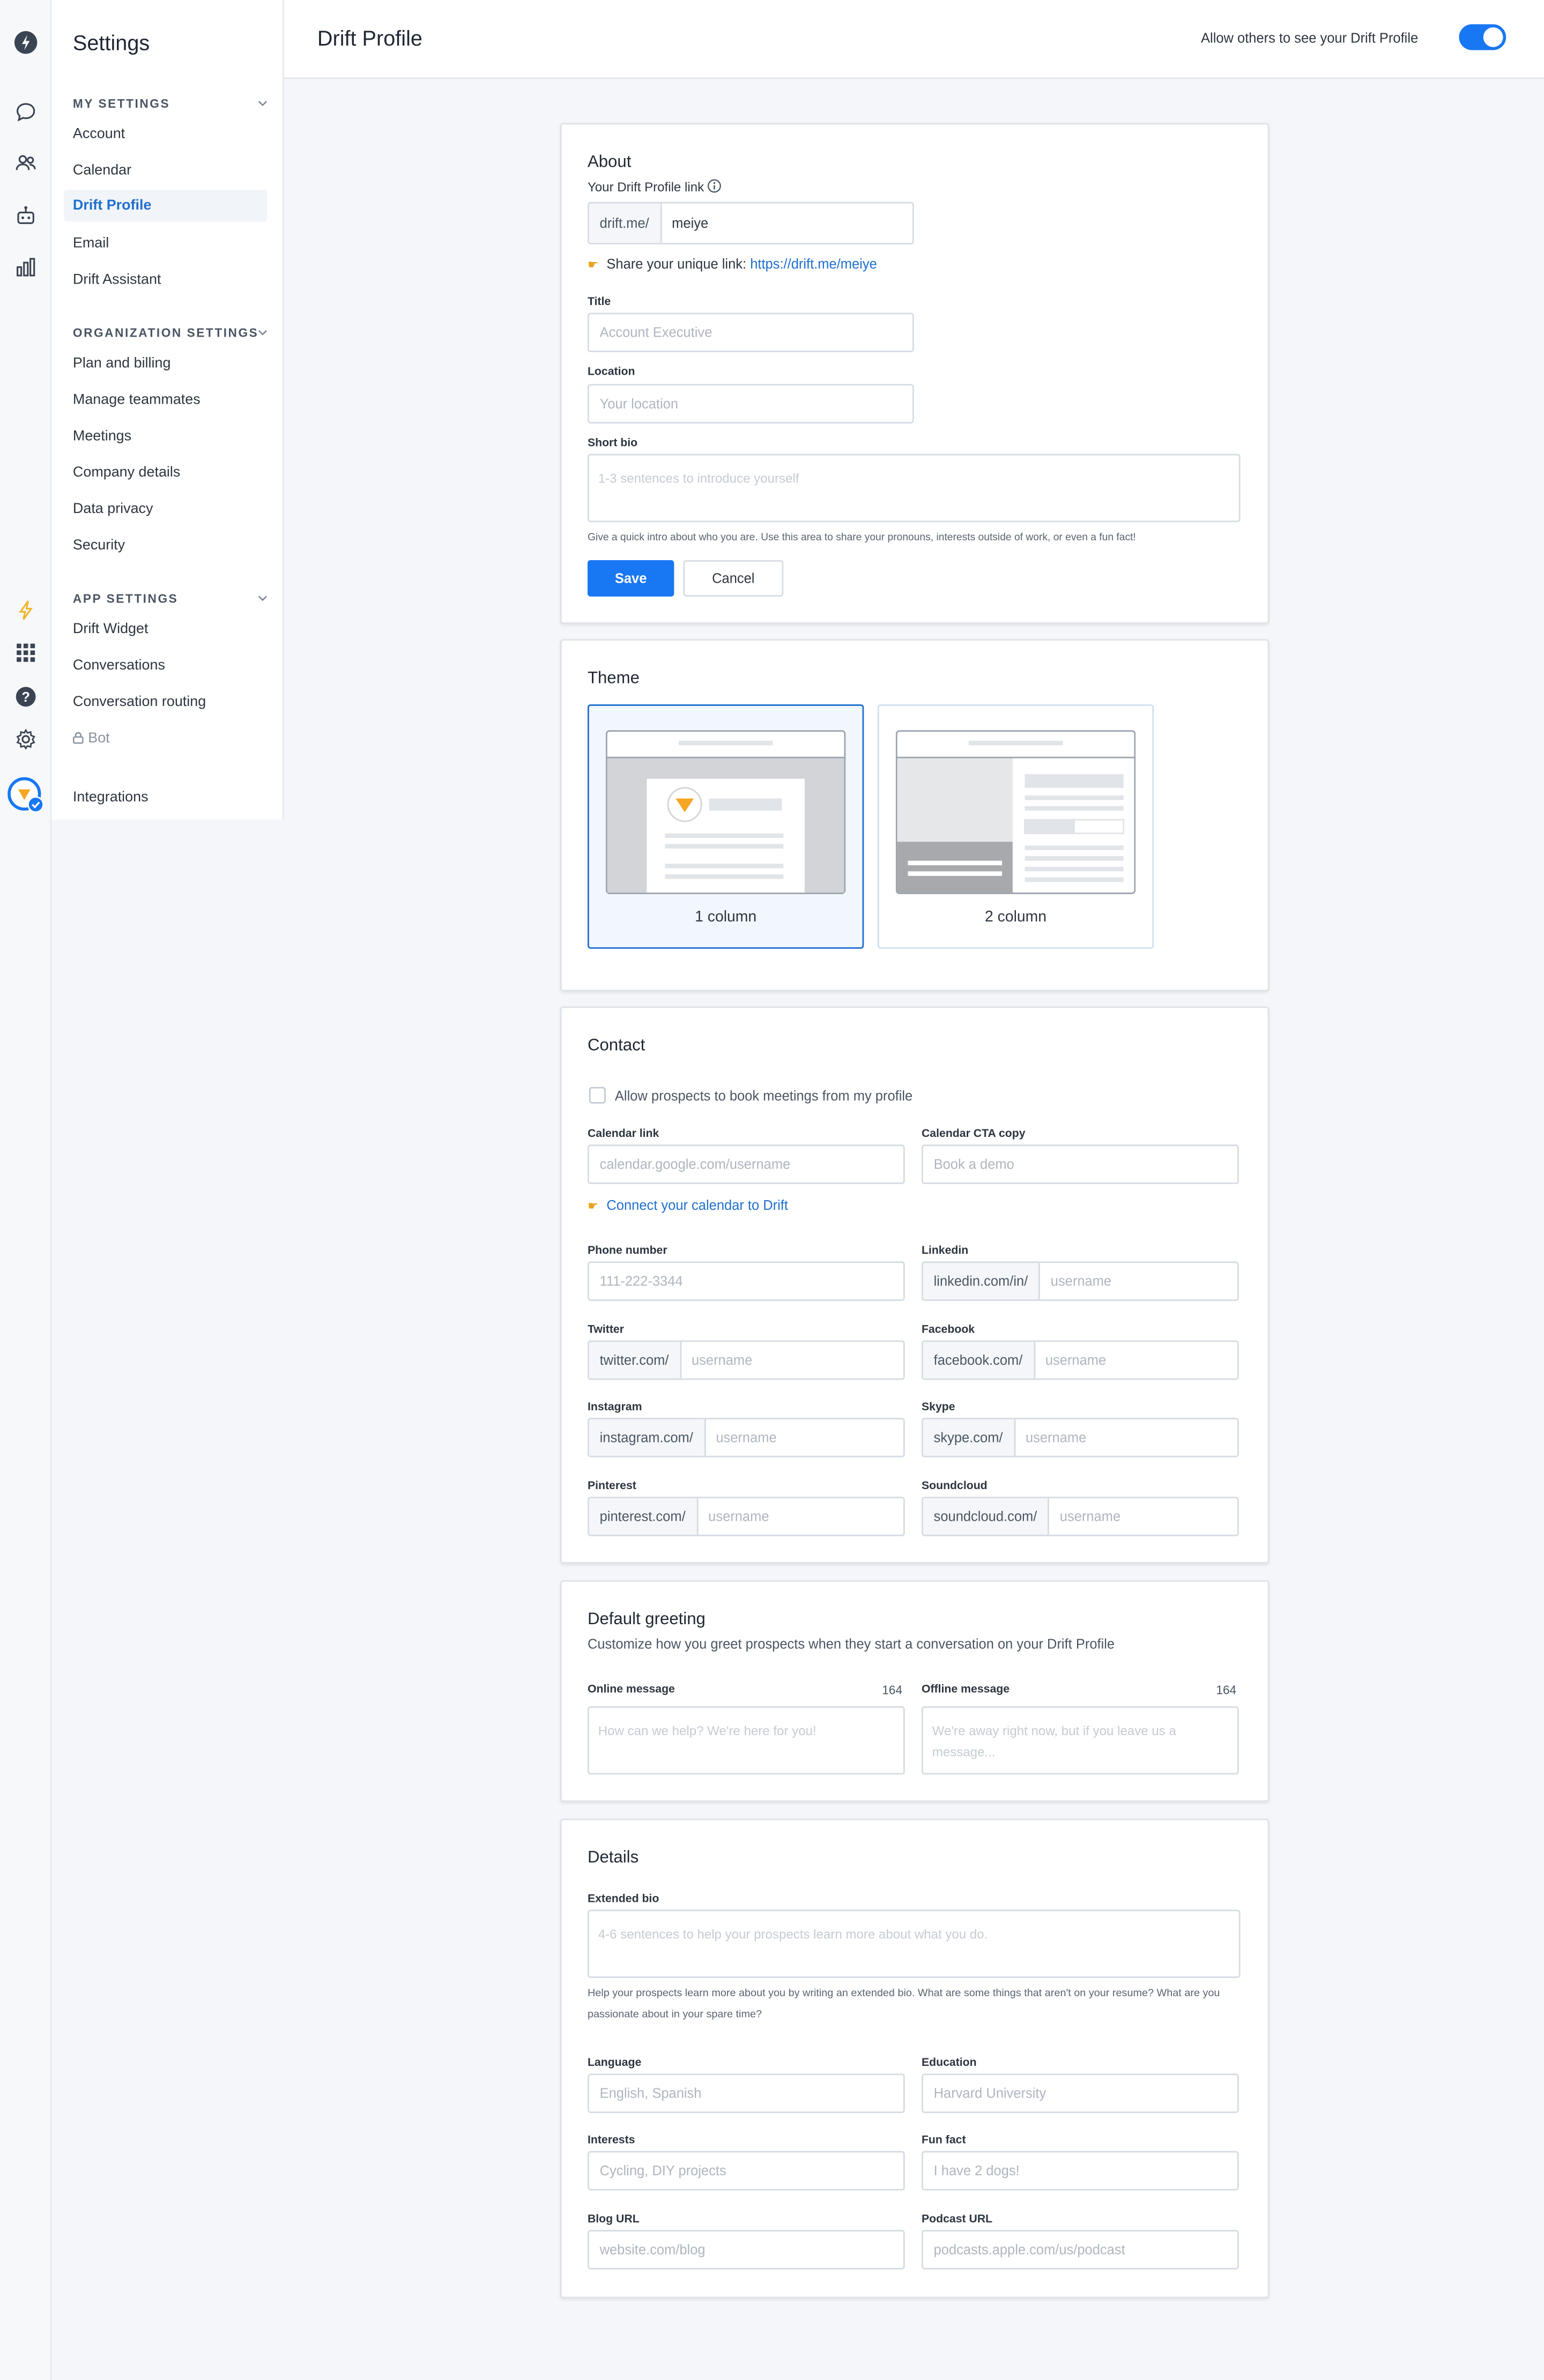 The height and width of the screenshot is (2380, 1544). What do you see at coordinates (641, 1281) in the screenshot?
I see `phone-placeholder: 111-222-3344` at bounding box center [641, 1281].